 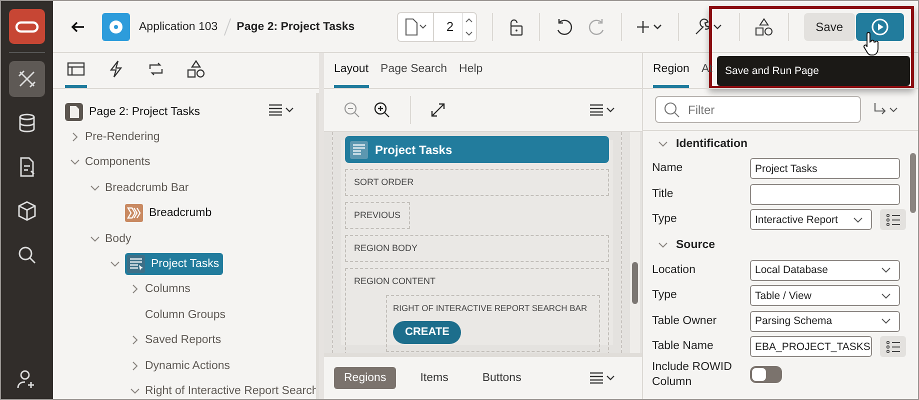 I want to click on tree-node: Breadcrumb, so click(x=170, y=213).